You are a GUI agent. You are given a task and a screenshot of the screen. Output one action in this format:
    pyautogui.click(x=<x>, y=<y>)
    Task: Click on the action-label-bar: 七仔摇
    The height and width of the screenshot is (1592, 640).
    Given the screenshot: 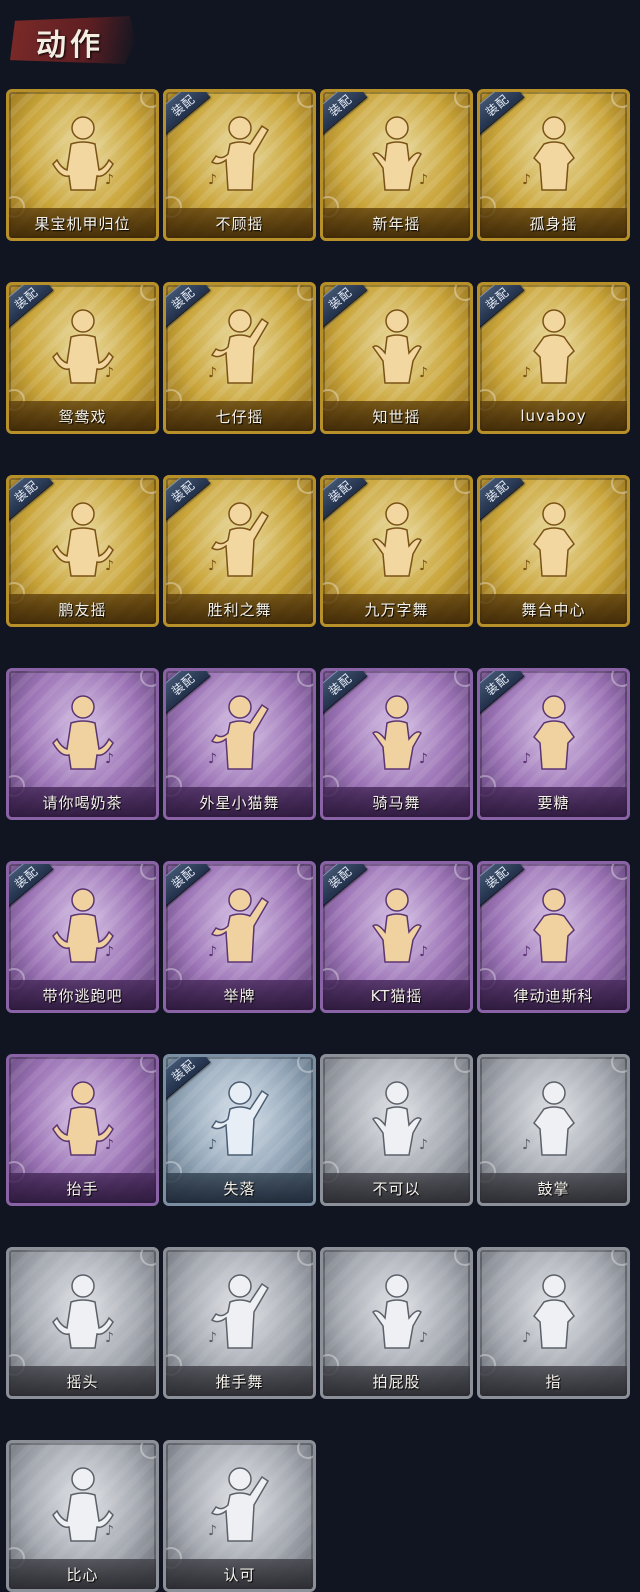 What is the action you would take?
    pyautogui.click(x=239, y=416)
    